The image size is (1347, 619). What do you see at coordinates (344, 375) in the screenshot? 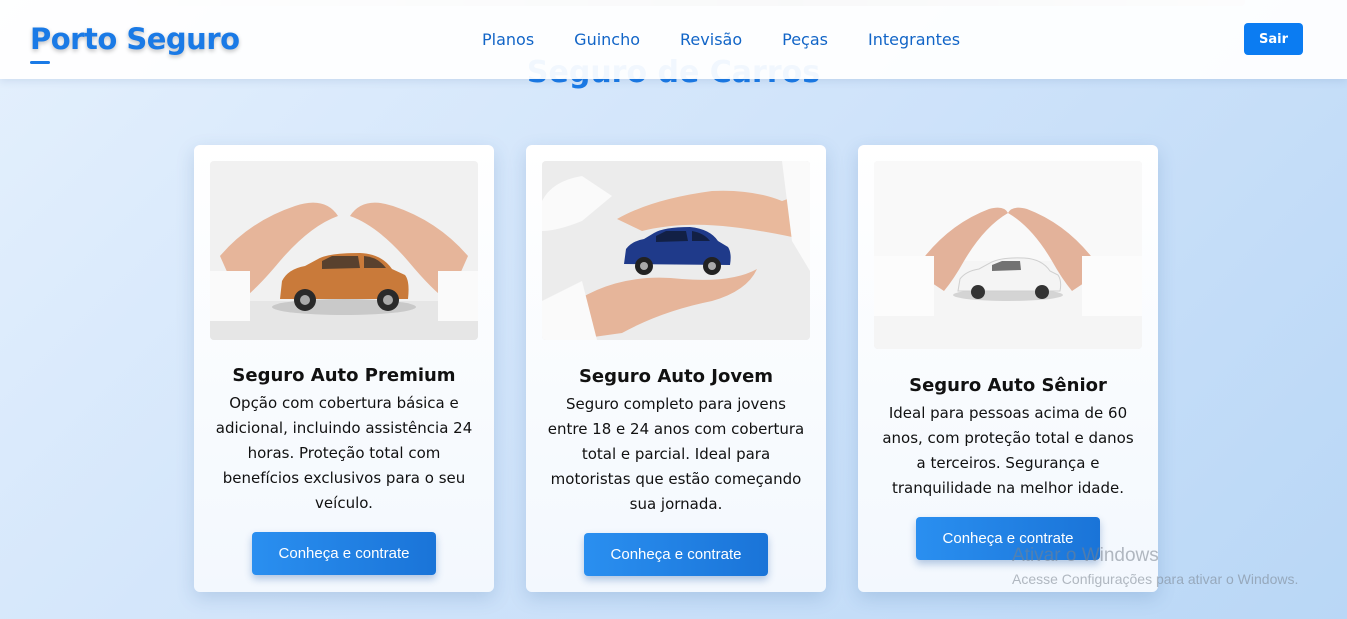
I see `card-title: Seguro Auto Premium` at bounding box center [344, 375].